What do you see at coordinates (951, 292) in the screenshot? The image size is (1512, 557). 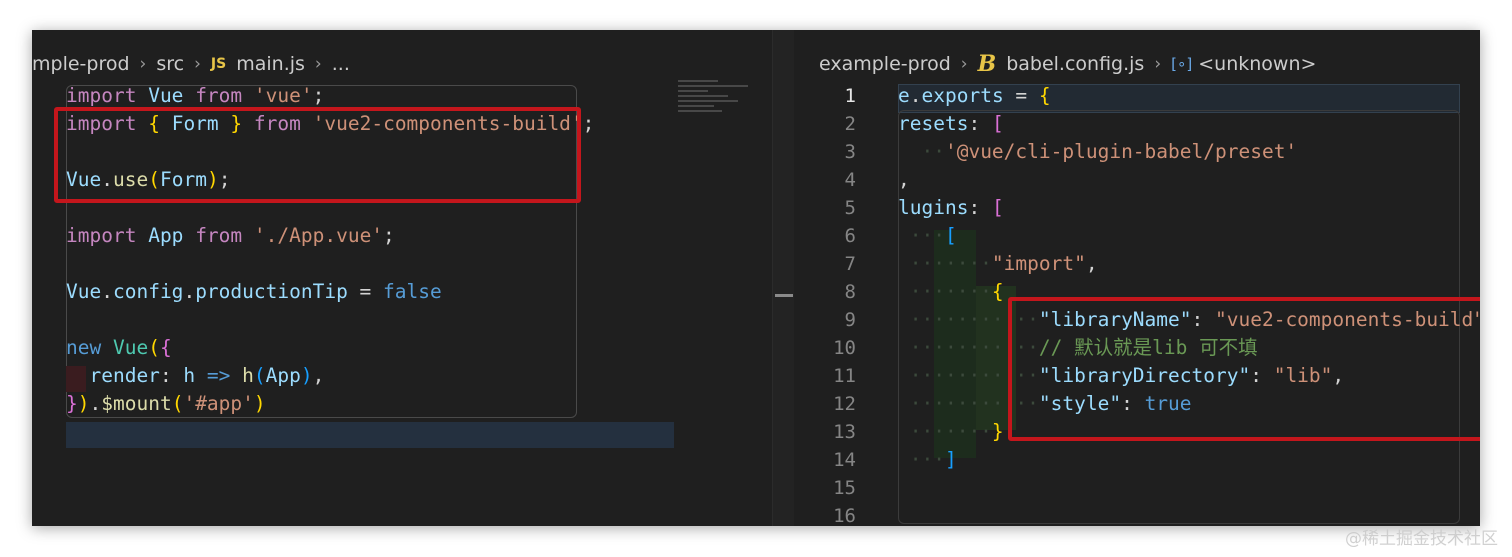 I see `code-line-8: ·······{` at bounding box center [951, 292].